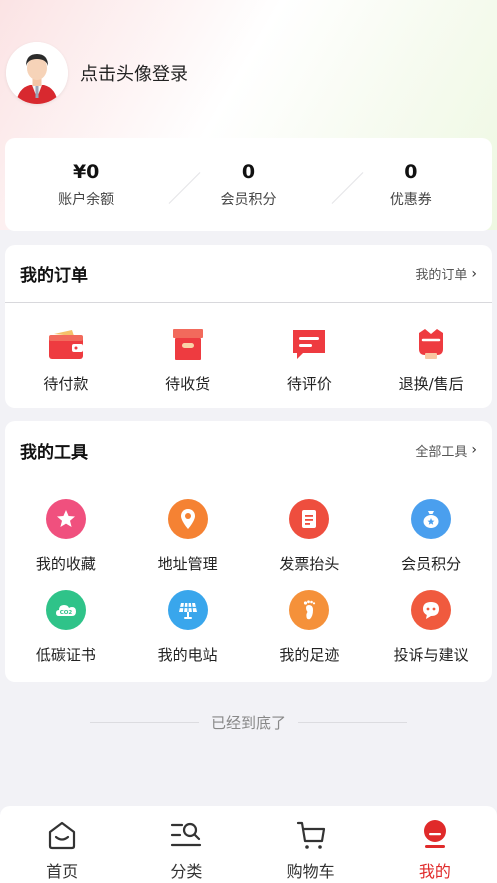  Describe the element at coordinates (86, 199) in the screenshot. I see `stat-label: 账户余额` at that location.